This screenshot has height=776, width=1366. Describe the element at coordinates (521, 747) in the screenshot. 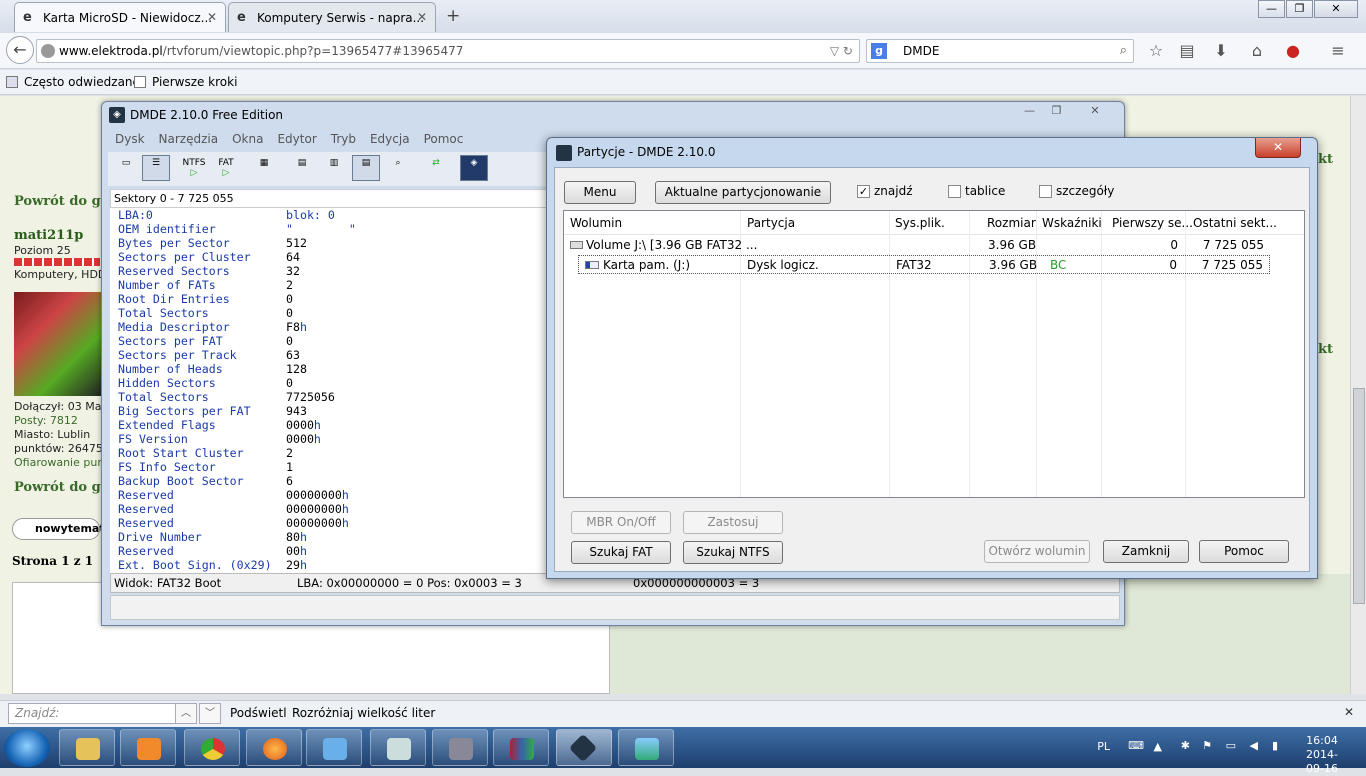

I see `winrar-taskbar-button` at that location.